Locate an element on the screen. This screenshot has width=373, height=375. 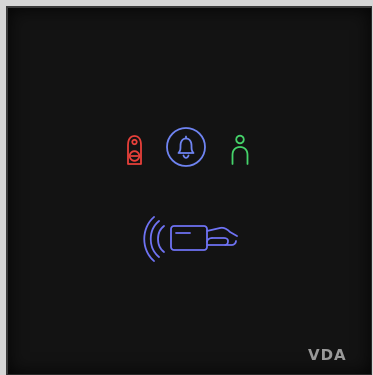
do-not-disturb-icon is located at coordinates (135, 150).